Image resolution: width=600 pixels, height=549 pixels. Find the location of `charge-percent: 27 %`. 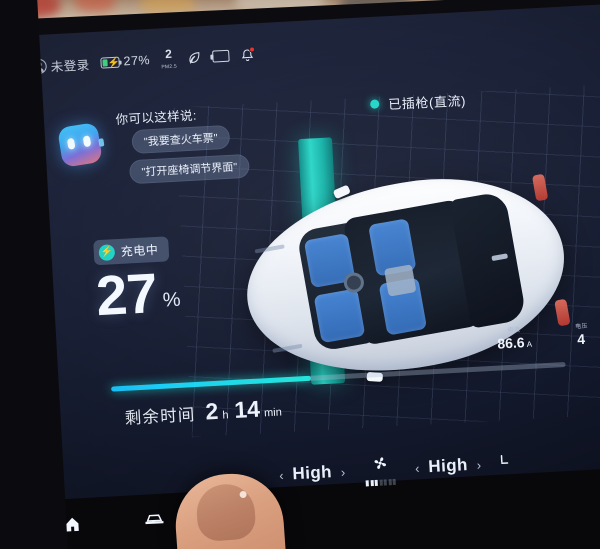

charge-percent: 27 % is located at coordinates (138, 294).